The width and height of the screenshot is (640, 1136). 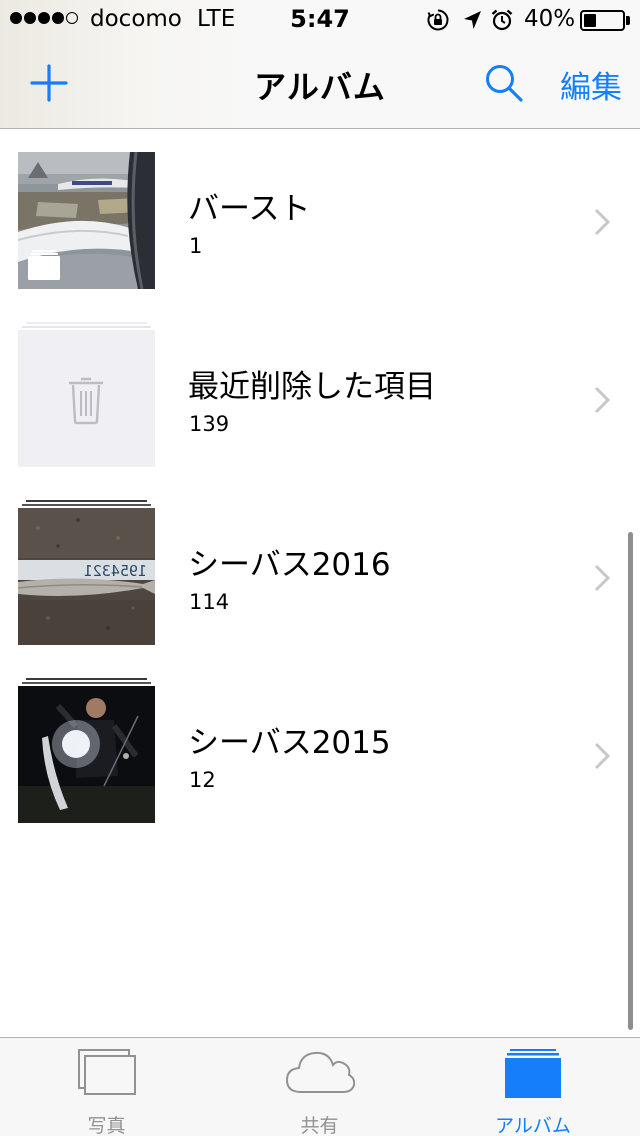 What do you see at coordinates (628, 20) in the screenshot?
I see `battery-tip` at bounding box center [628, 20].